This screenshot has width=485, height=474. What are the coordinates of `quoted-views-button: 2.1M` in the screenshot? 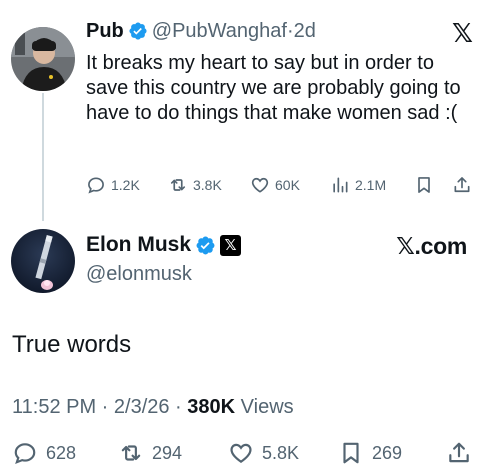 It's located at (358, 185).